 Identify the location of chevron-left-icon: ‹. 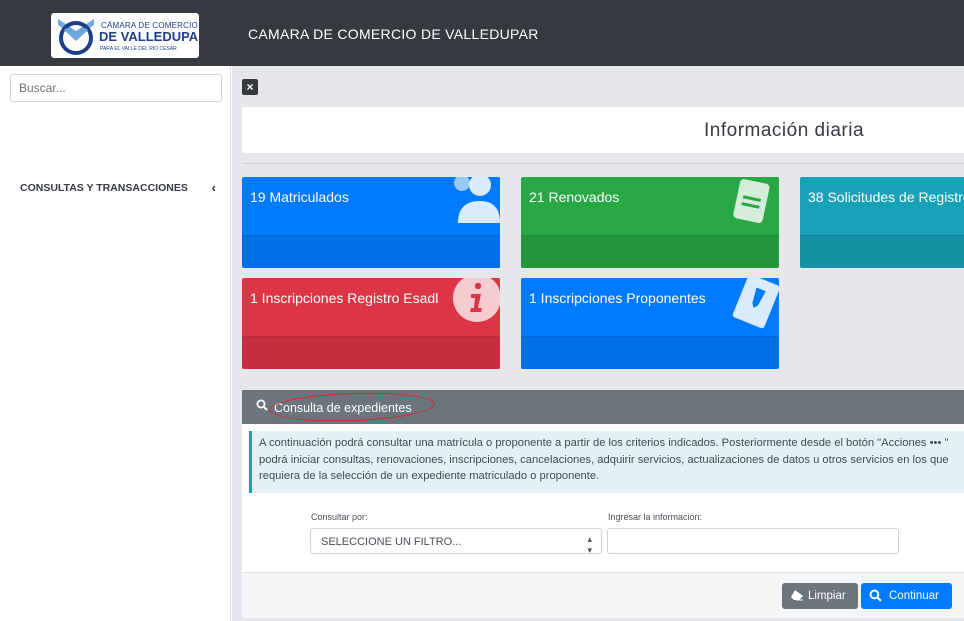
(213, 187).